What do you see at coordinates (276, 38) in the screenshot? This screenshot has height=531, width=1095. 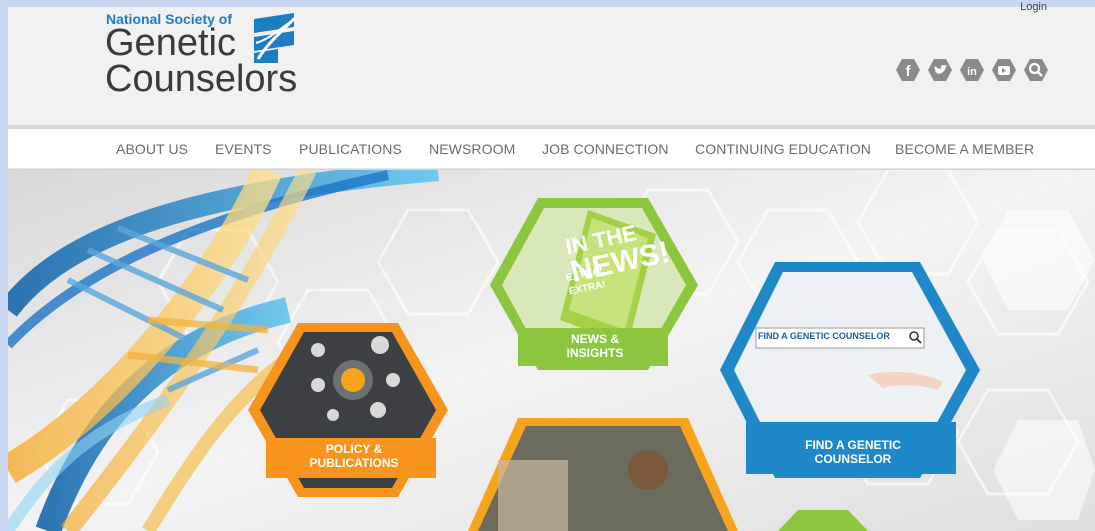 I see `dna-logo-icon` at bounding box center [276, 38].